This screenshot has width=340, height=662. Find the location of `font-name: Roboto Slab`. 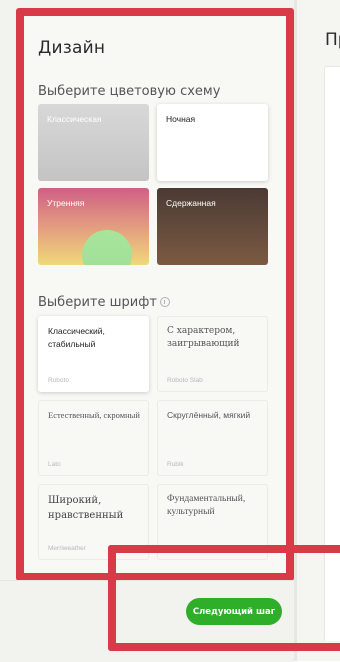

font-name: Roboto Slab is located at coordinates (185, 380).